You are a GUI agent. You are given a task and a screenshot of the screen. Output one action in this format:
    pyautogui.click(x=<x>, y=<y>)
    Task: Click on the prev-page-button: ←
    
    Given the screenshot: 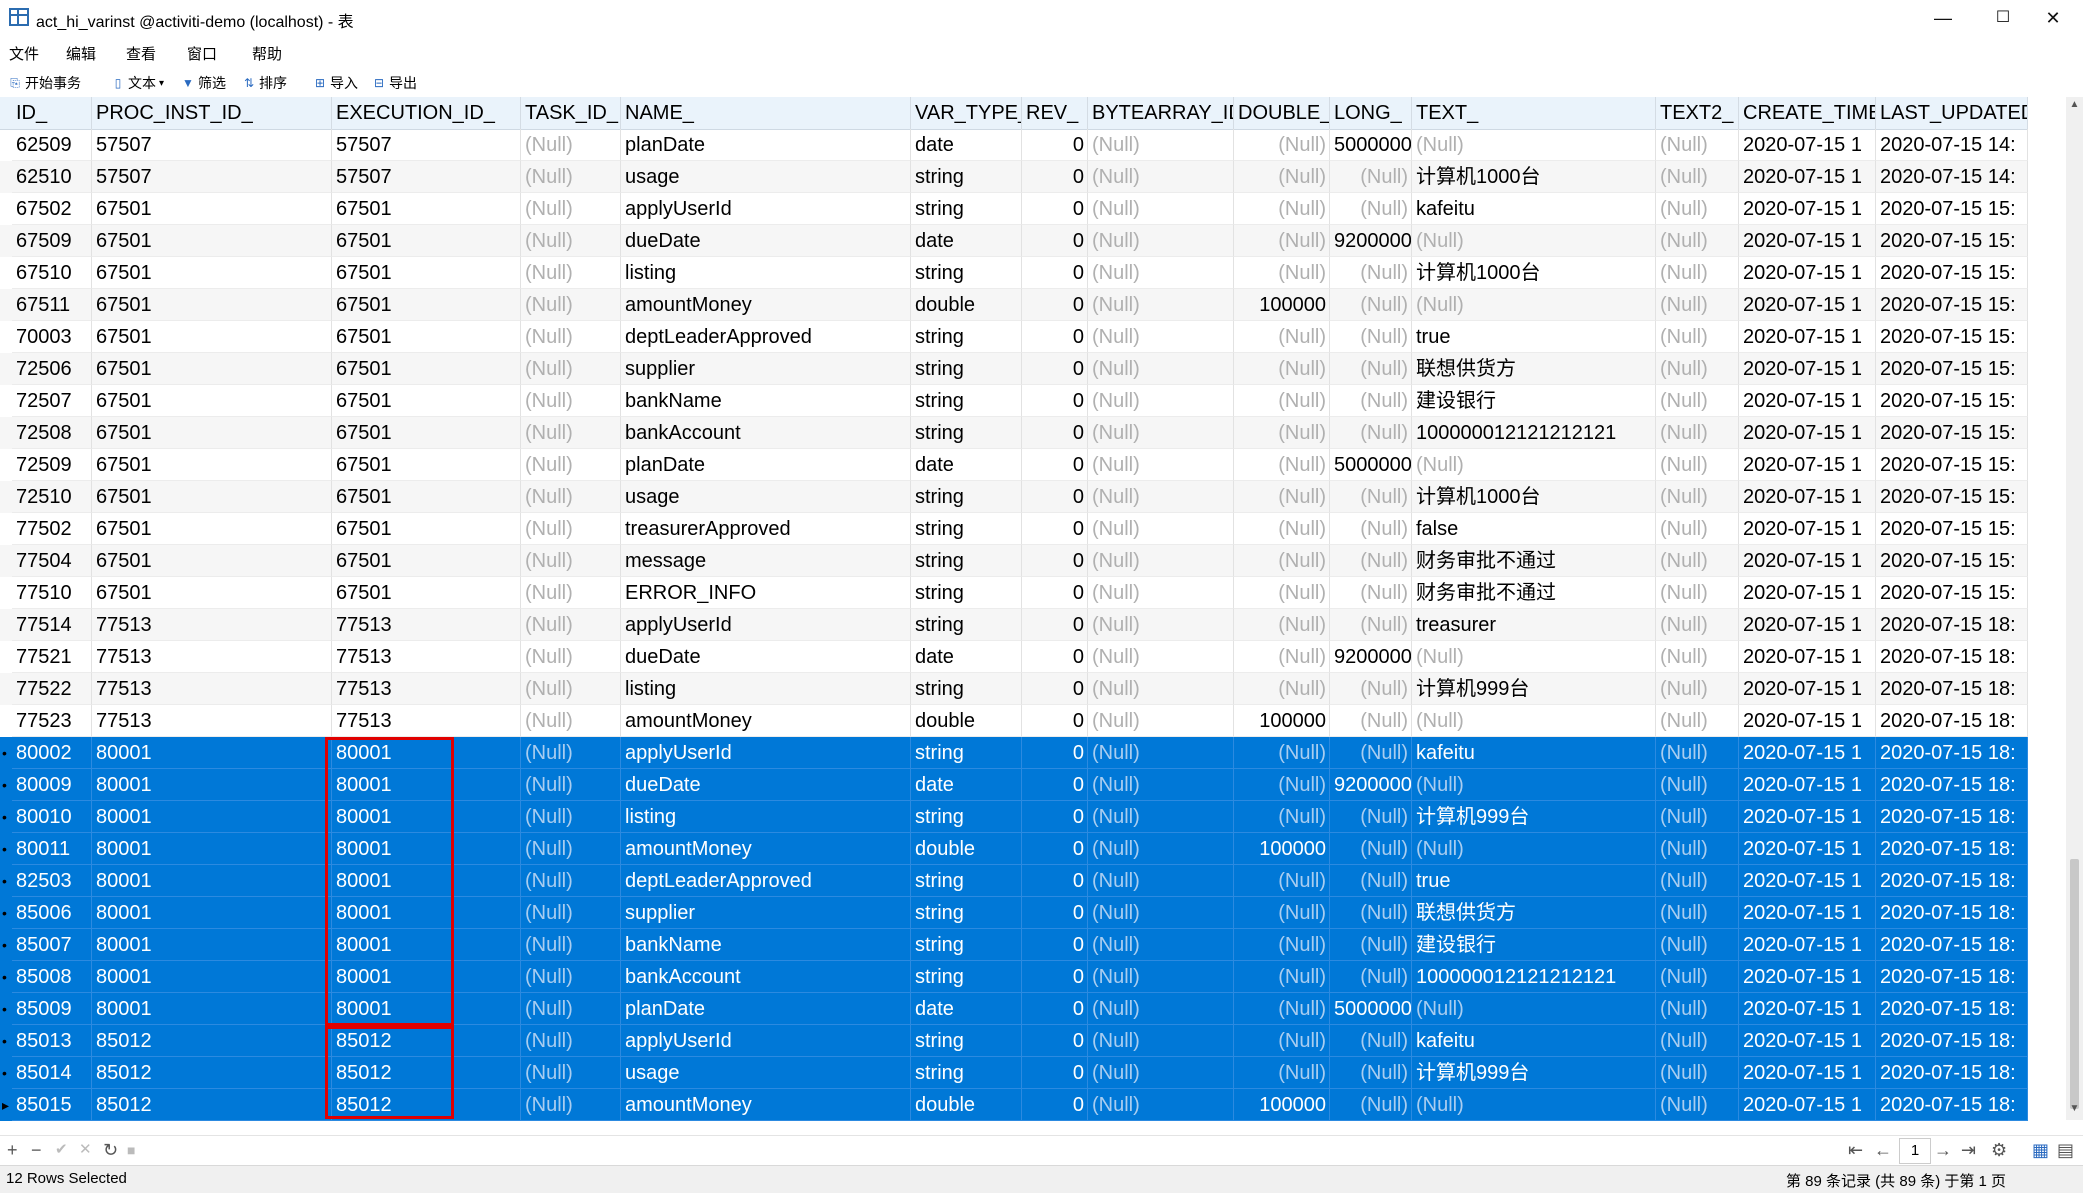 What is the action you would take?
    pyautogui.click(x=1883, y=1150)
    